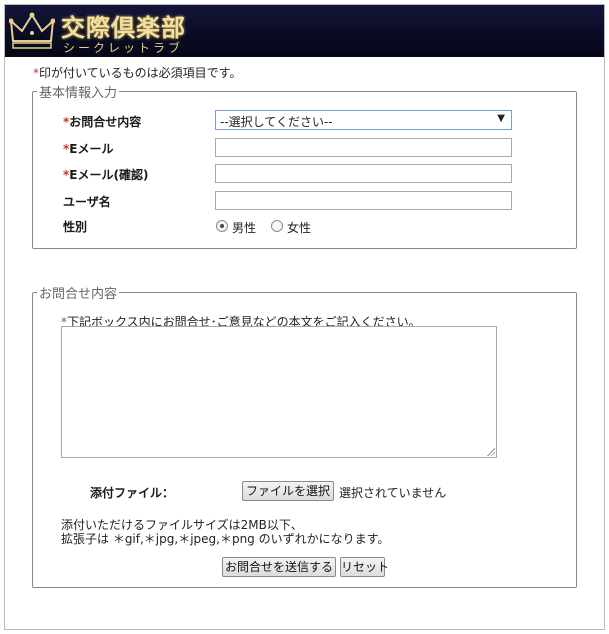 The image size is (609, 634). Describe the element at coordinates (363, 173) in the screenshot. I see `email-confirm-field` at that location.